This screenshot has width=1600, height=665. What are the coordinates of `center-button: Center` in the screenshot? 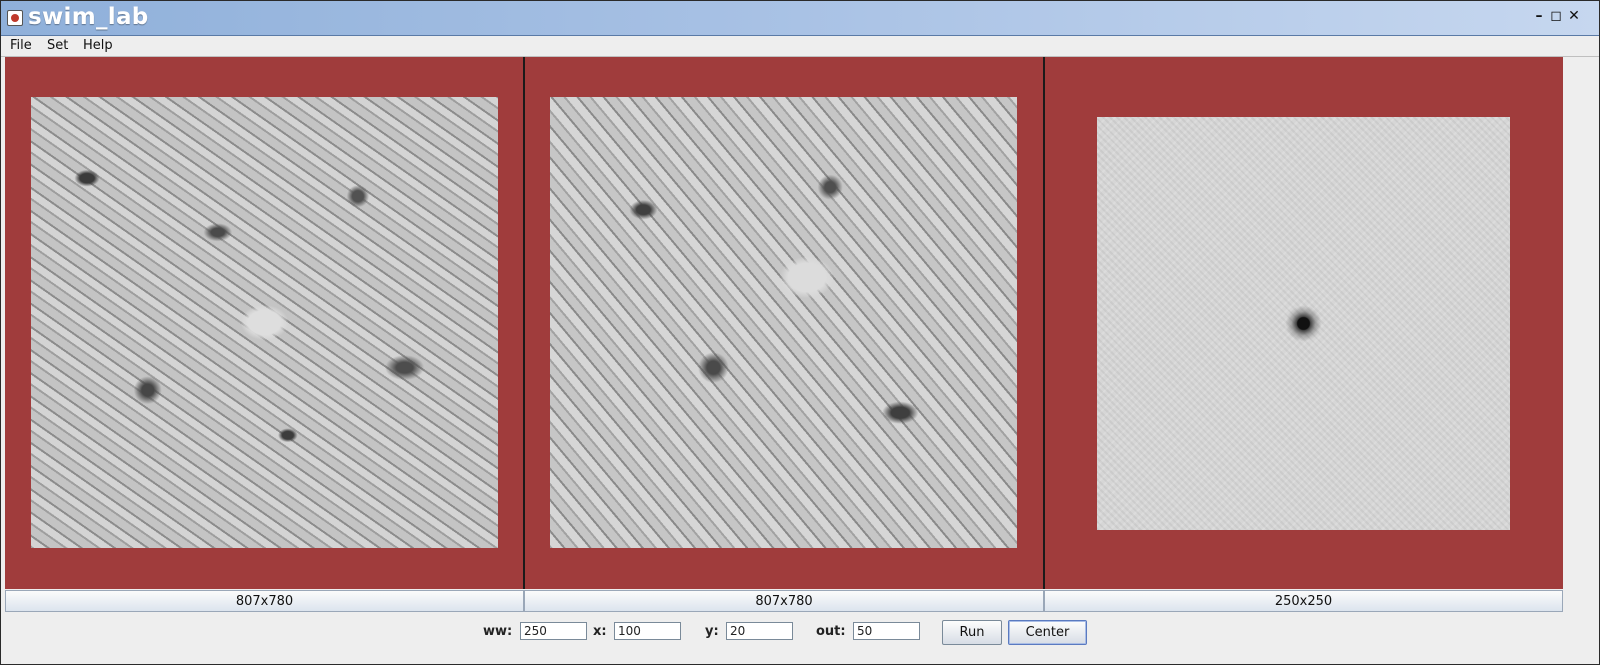 It's located at (1047, 632).